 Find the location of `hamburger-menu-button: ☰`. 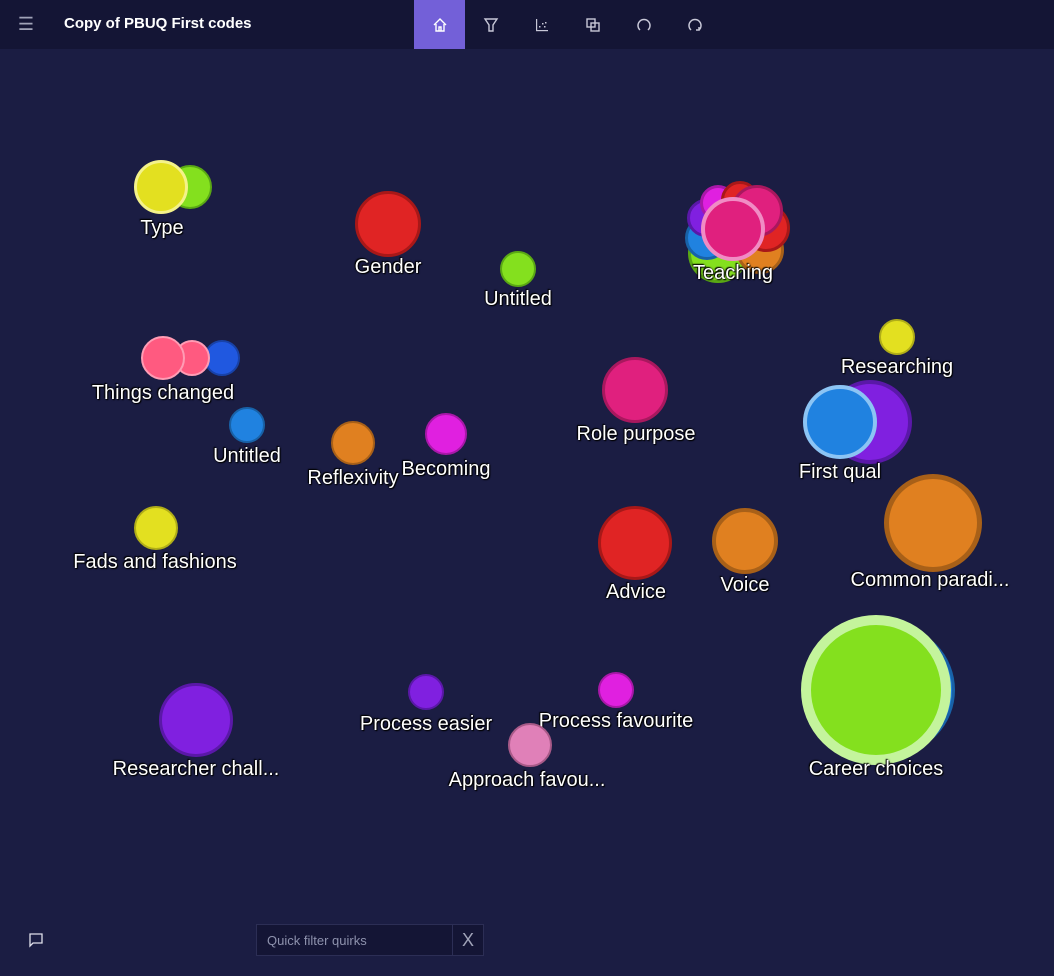

hamburger-menu-button: ☰ is located at coordinates (26, 24).